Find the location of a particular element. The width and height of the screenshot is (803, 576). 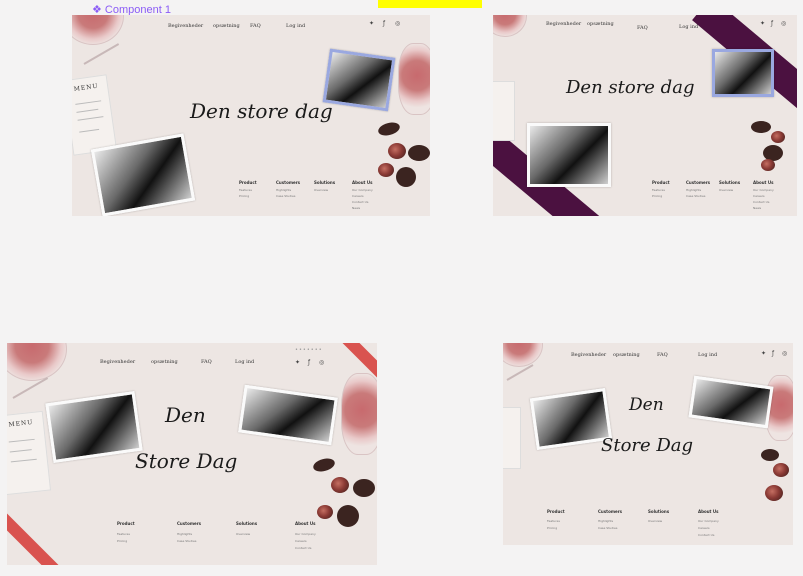

menu-card: MENU is located at coordinates (29, 453).